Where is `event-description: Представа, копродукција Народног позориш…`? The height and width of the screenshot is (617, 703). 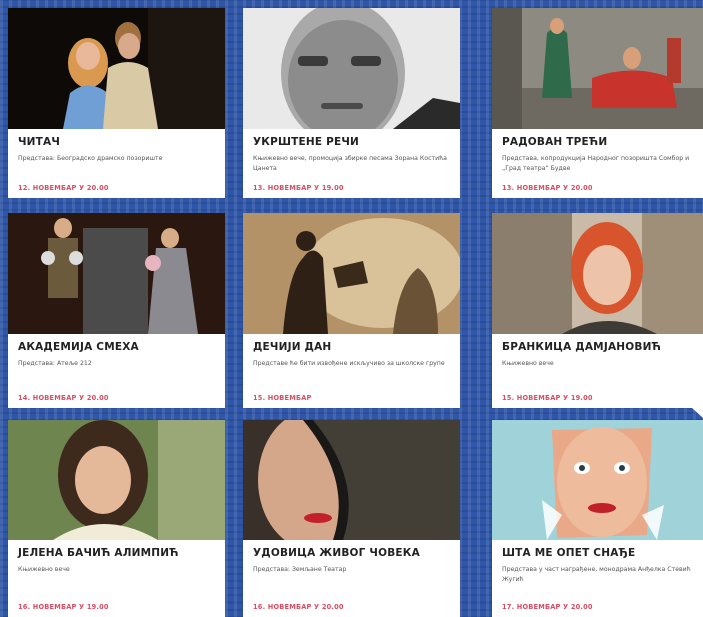
event-description: Представа, копродукција Народног позориш… is located at coordinates (596, 163).